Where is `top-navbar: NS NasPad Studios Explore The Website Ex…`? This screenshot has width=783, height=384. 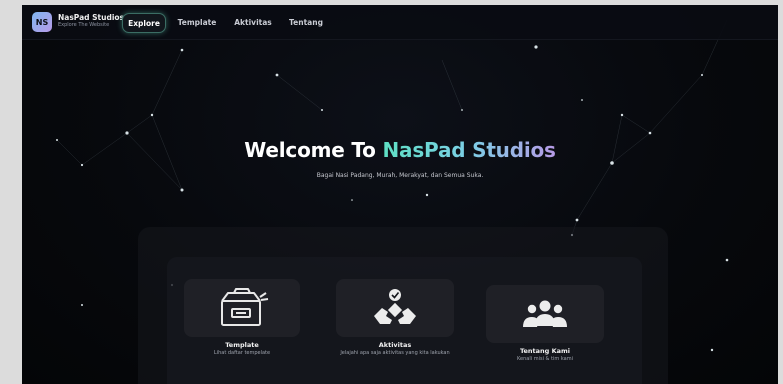 top-navbar: NS NasPad Studios Explore The Website Ex… is located at coordinates (400, 22).